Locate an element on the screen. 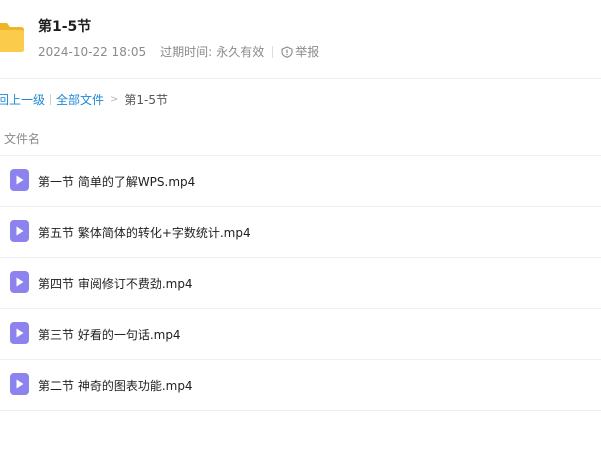 The height and width of the screenshot is (449, 601). folder-icon is located at coordinates (12, 37).